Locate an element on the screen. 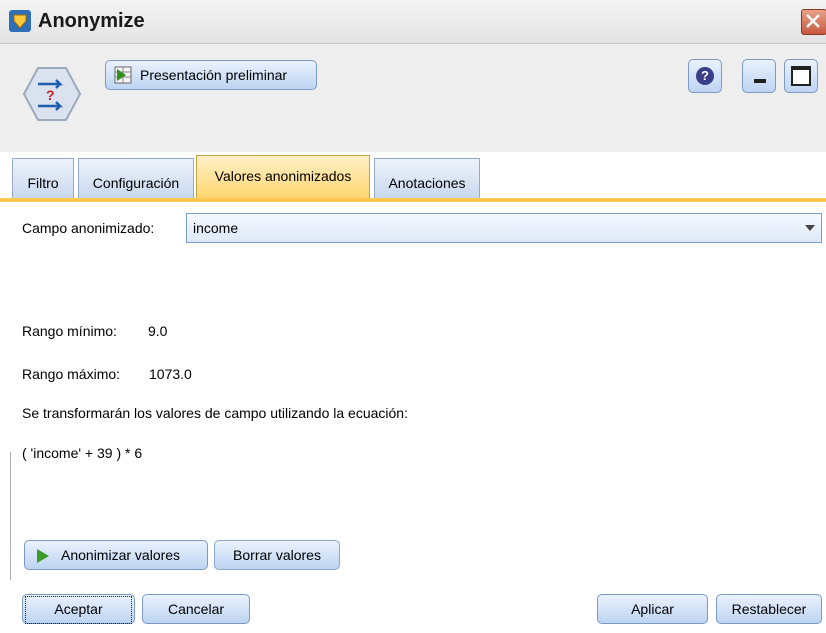 The height and width of the screenshot is (633, 826). ok-button-label: Aceptar is located at coordinates (78, 609).